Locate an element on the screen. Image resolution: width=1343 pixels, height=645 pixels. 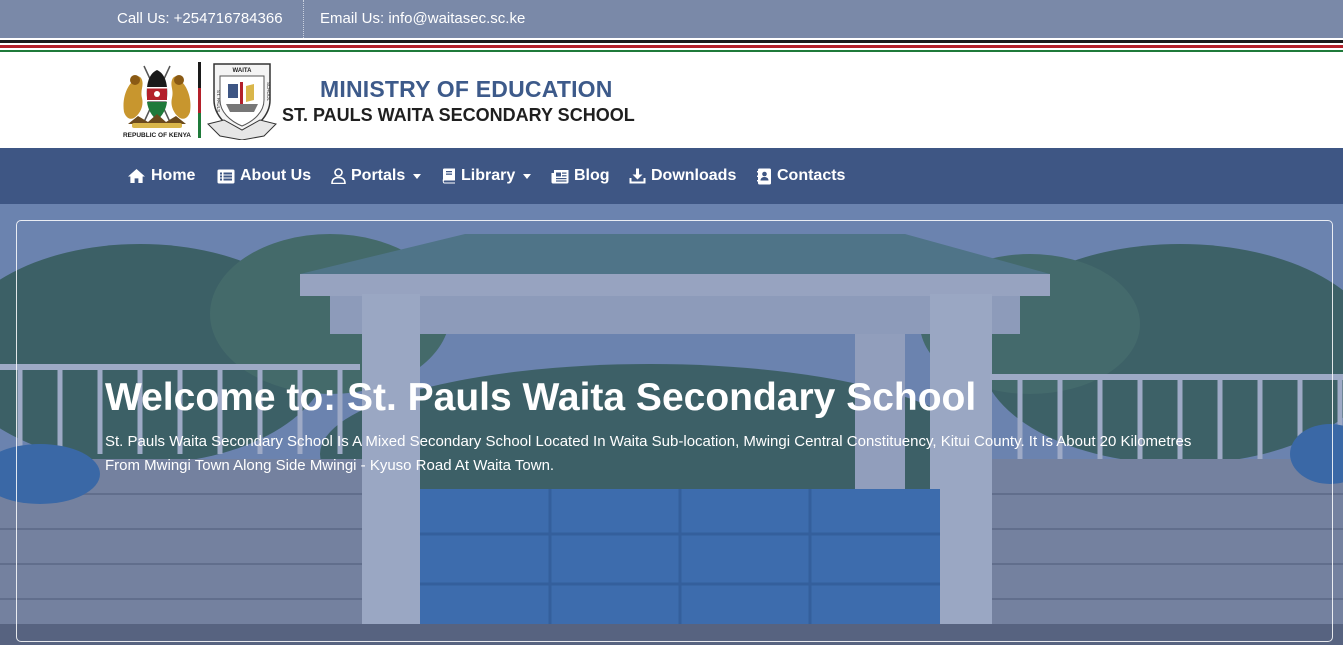
crest-top-text: WAITA is located at coordinates (243, 71).